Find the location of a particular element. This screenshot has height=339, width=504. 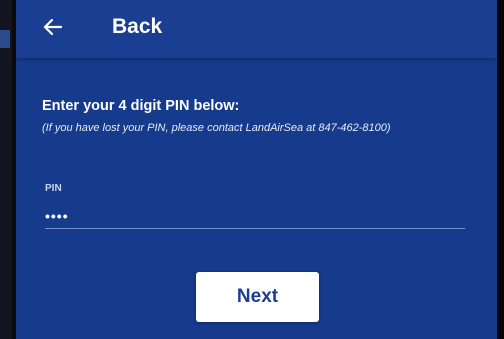

back-button: Back is located at coordinates (137, 27).